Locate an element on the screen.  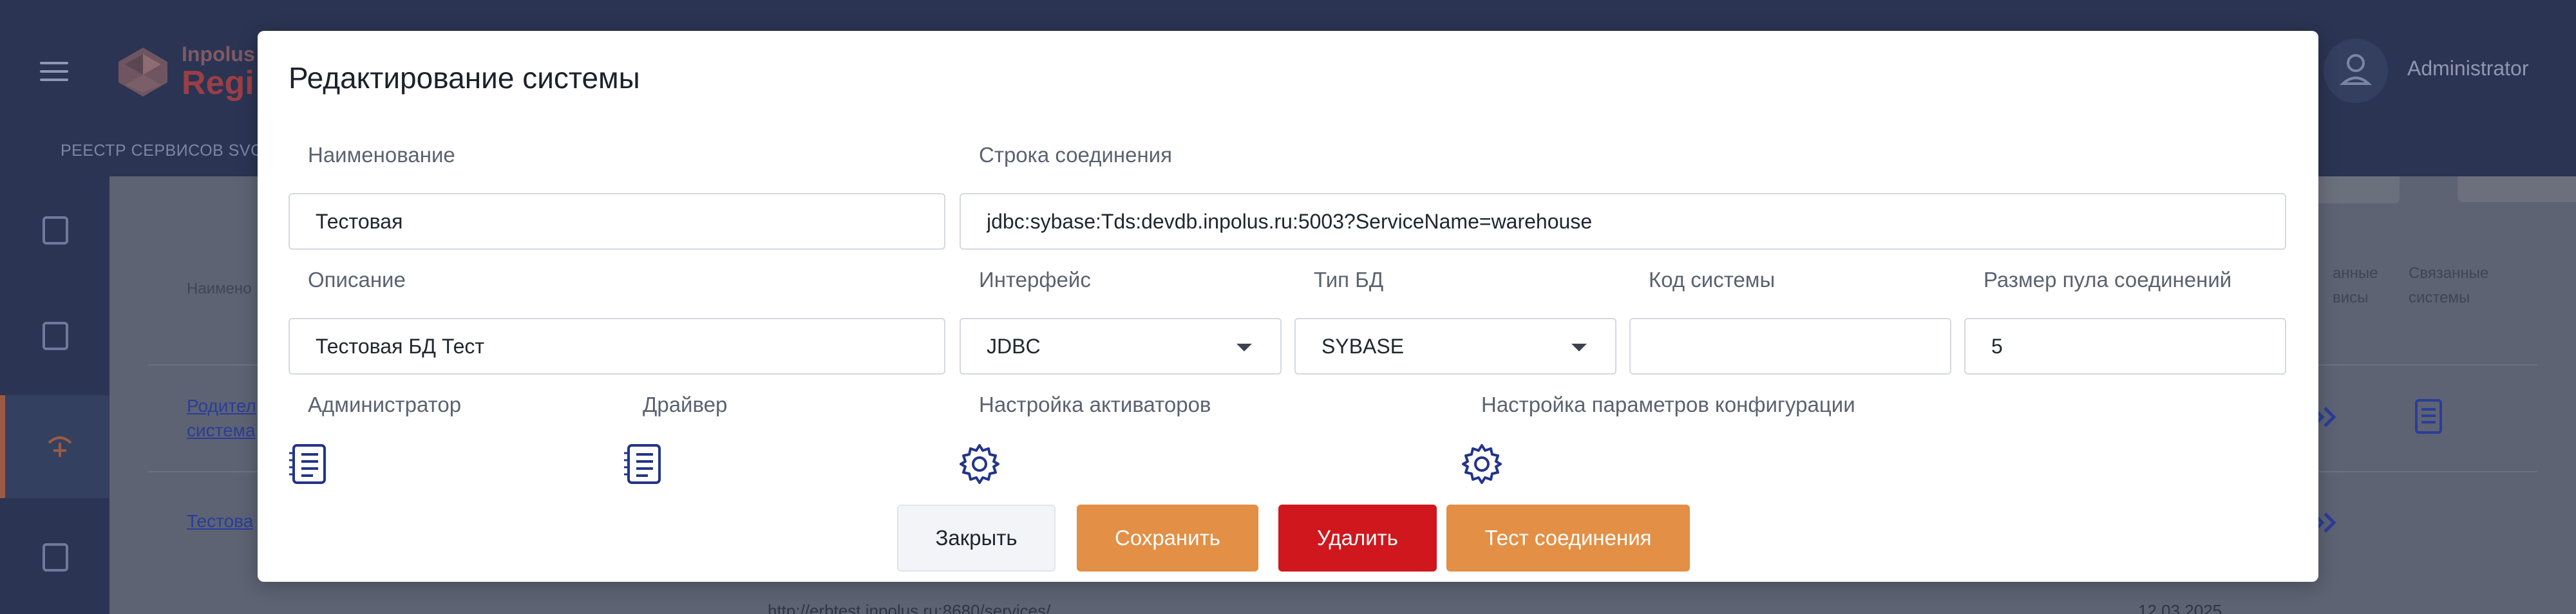
interface-select: JDBC is located at coordinates (1121, 346).